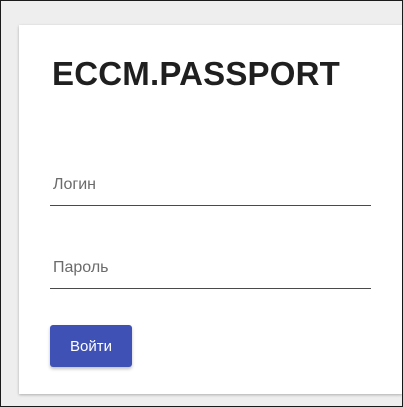  I want to click on password-field, so click(210, 268).